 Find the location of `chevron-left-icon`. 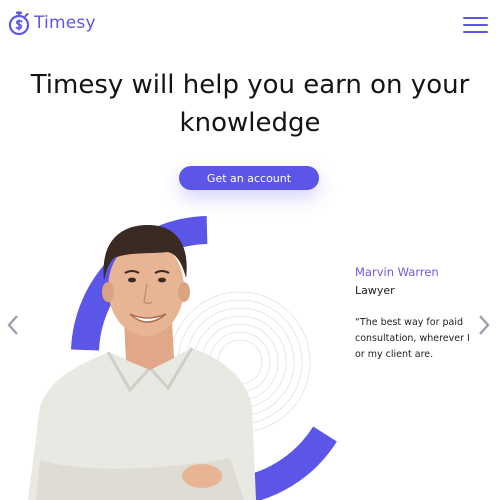

chevron-left-icon is located at coordinates (12, 325).